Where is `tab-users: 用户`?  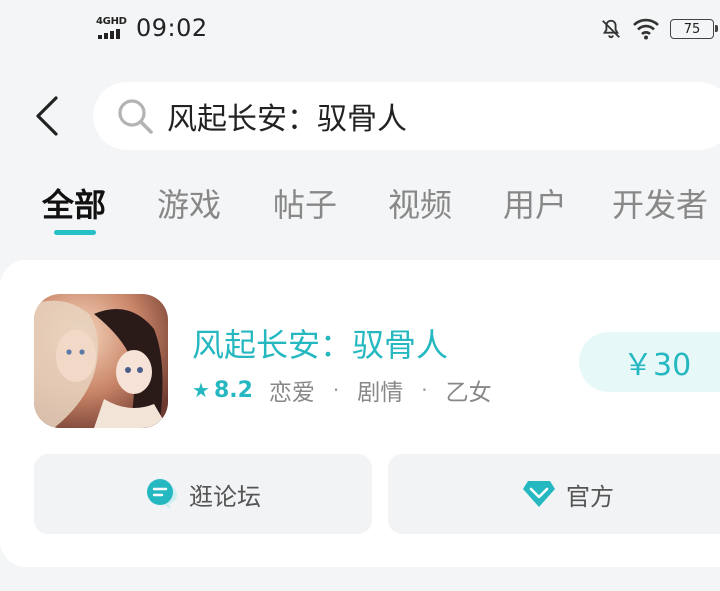
tab-users: 用户 is located at coordinates (535, 203).